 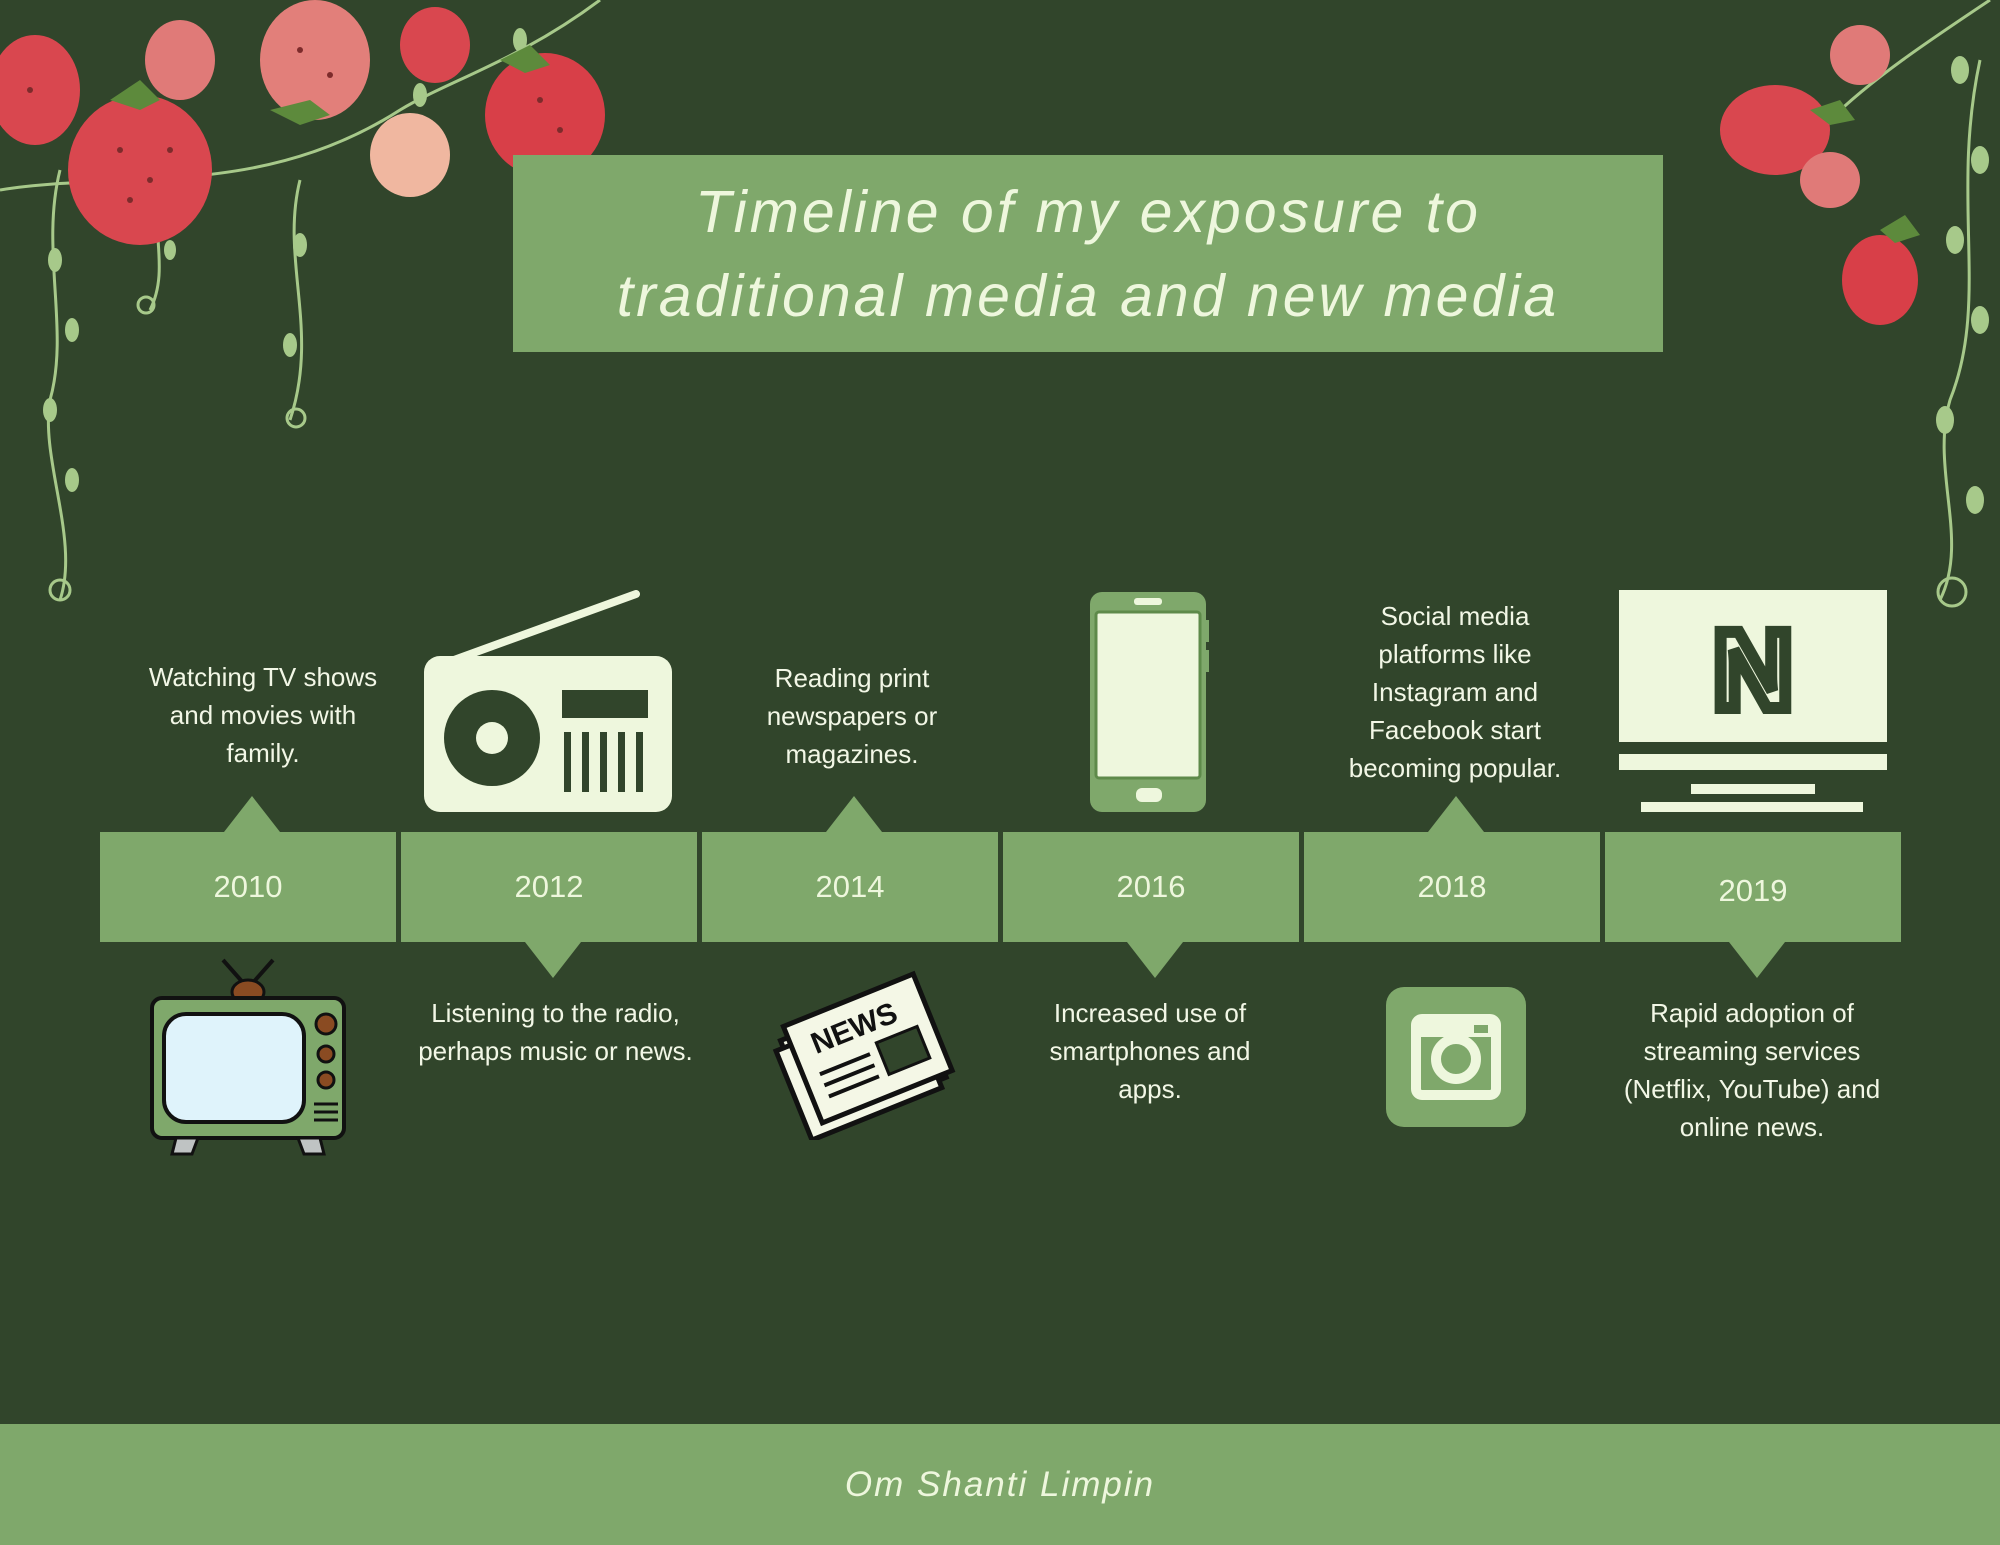 I want to click on timeline-segment-2018: 2018, so click(x=1452, y=887).